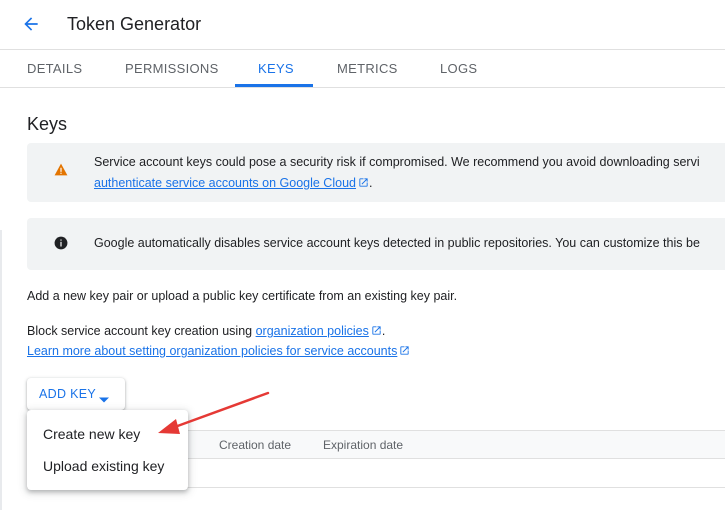  I want to click on add-key-button: ADD KEY, so click(76, 394).